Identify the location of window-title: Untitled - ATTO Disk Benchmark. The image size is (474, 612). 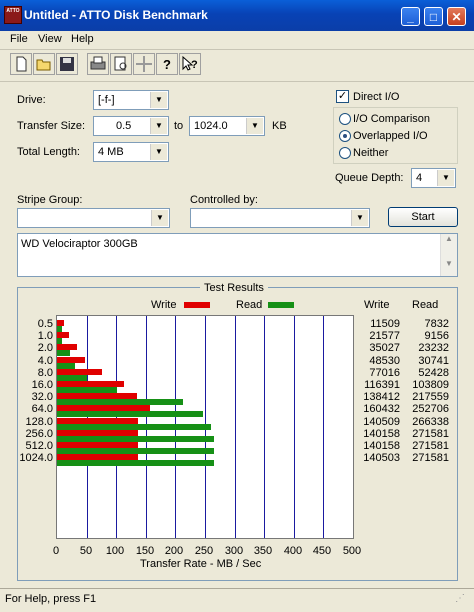
(116, 15).